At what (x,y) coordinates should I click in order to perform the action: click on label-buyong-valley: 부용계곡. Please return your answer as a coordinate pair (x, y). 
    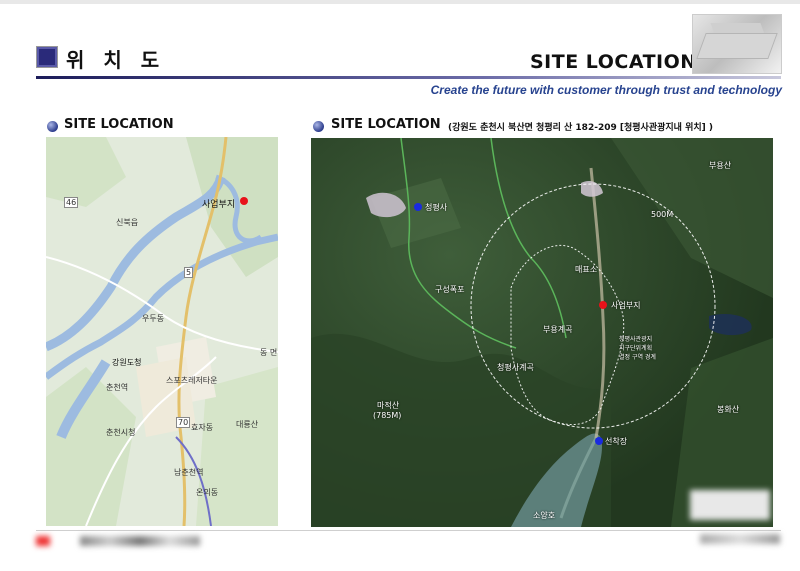
    Looking at the image, I should click on (558, 329).